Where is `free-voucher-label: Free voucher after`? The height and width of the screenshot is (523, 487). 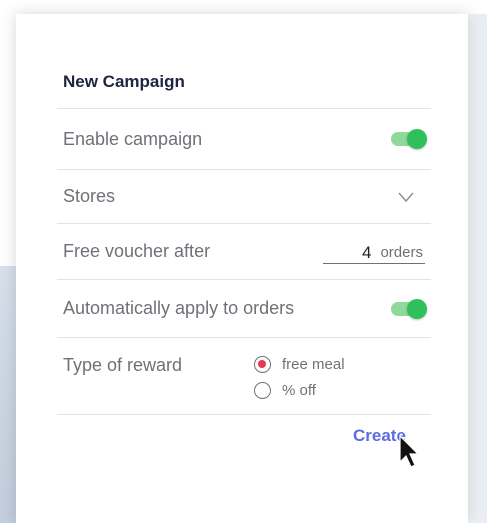 free-voucher-label: Free voucher after is located at coordinates (137, 251).